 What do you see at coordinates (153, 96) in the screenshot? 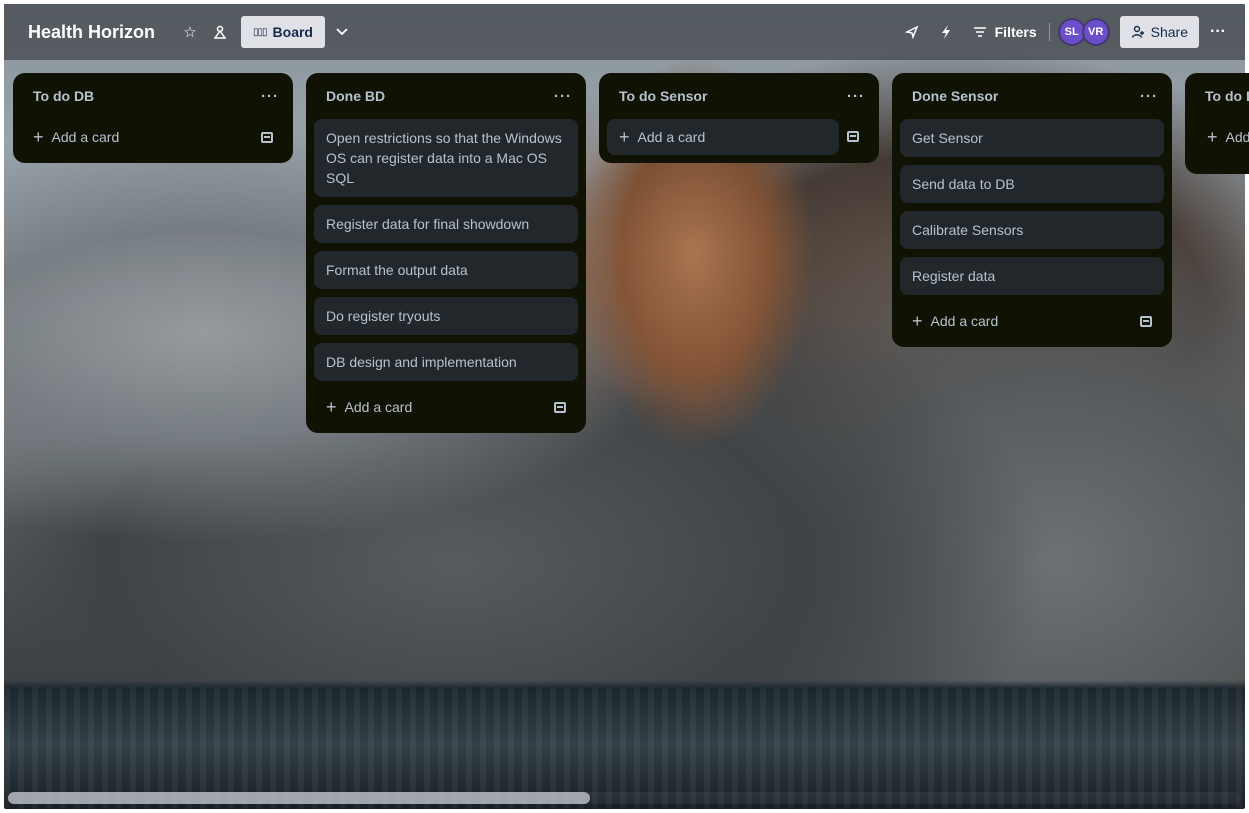
I see `list-header: To do DB ···` at bounding box center [153, 96].